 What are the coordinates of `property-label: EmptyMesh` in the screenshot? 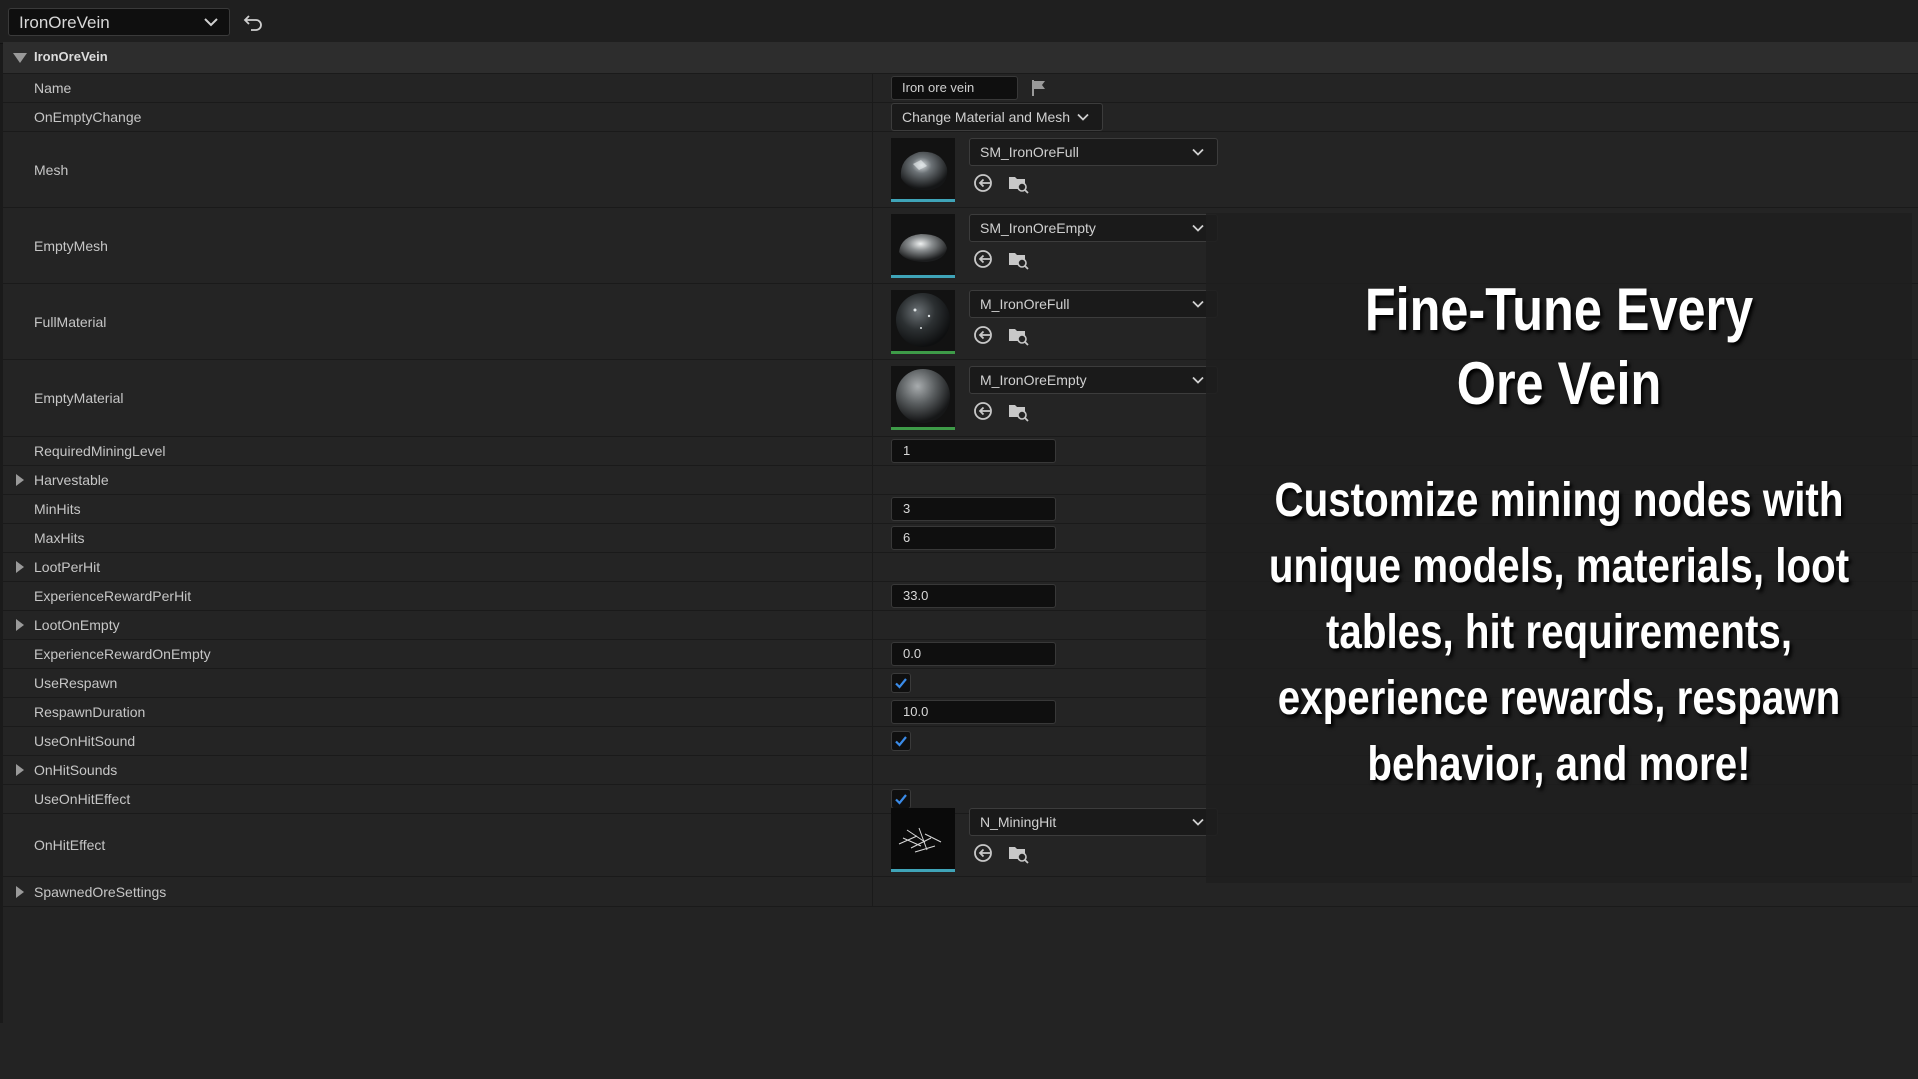 It's located at (71, 245).